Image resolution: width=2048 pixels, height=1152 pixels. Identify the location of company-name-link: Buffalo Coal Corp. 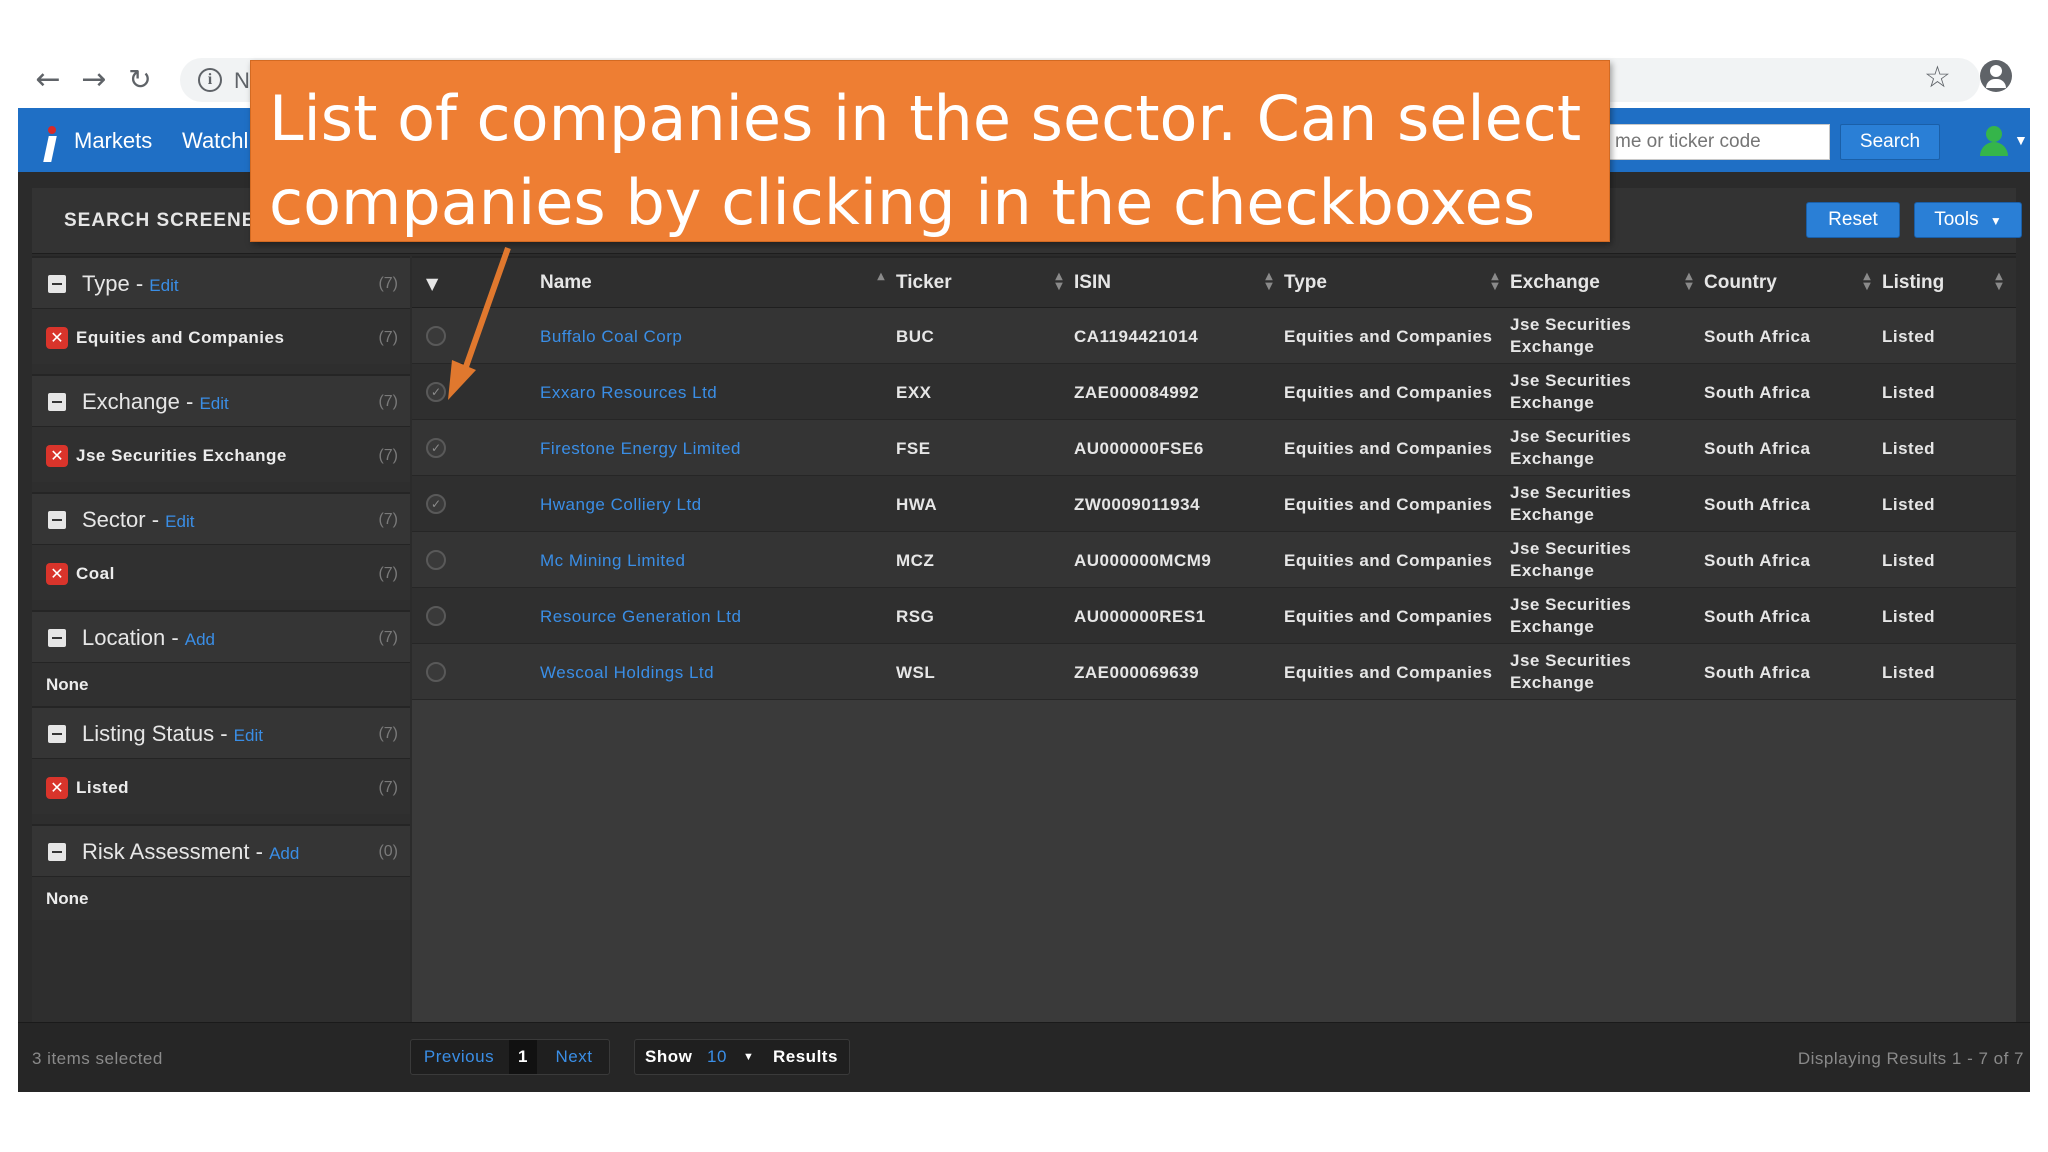
(611, 337).